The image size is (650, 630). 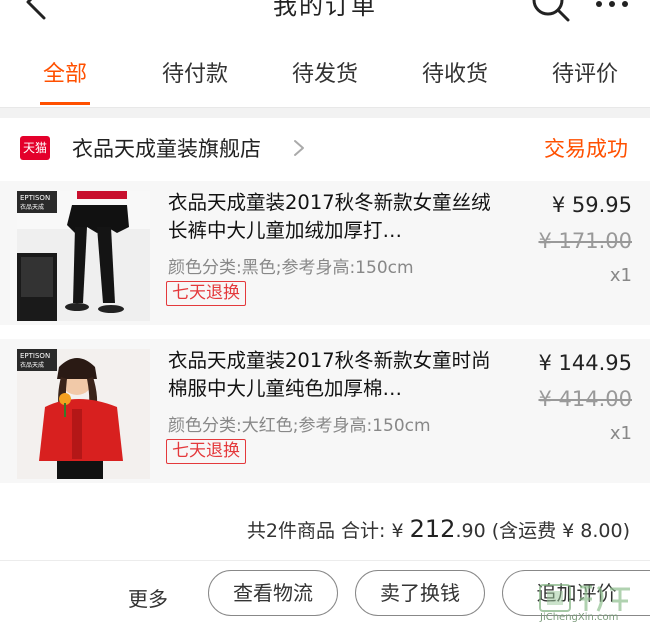 What do you see at coordinates (273, 593) in the screenshot?
I see `view-logistics-button: 查看物流` at bounding box center [273, 593].